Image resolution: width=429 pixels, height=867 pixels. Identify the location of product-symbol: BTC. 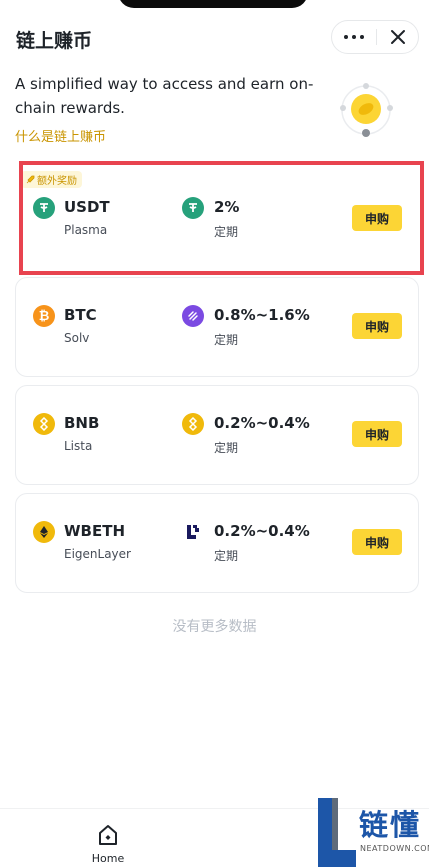
(80, 315).